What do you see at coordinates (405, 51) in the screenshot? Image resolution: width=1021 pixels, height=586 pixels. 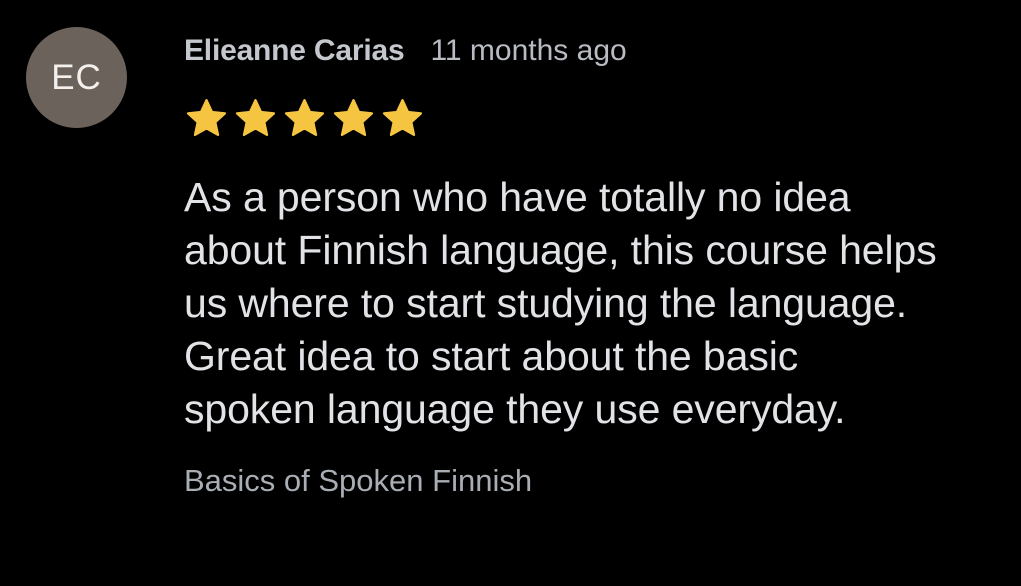 I see `review-meta: Elieanne Carias 11 months ago` at bounding box center [405, 51].